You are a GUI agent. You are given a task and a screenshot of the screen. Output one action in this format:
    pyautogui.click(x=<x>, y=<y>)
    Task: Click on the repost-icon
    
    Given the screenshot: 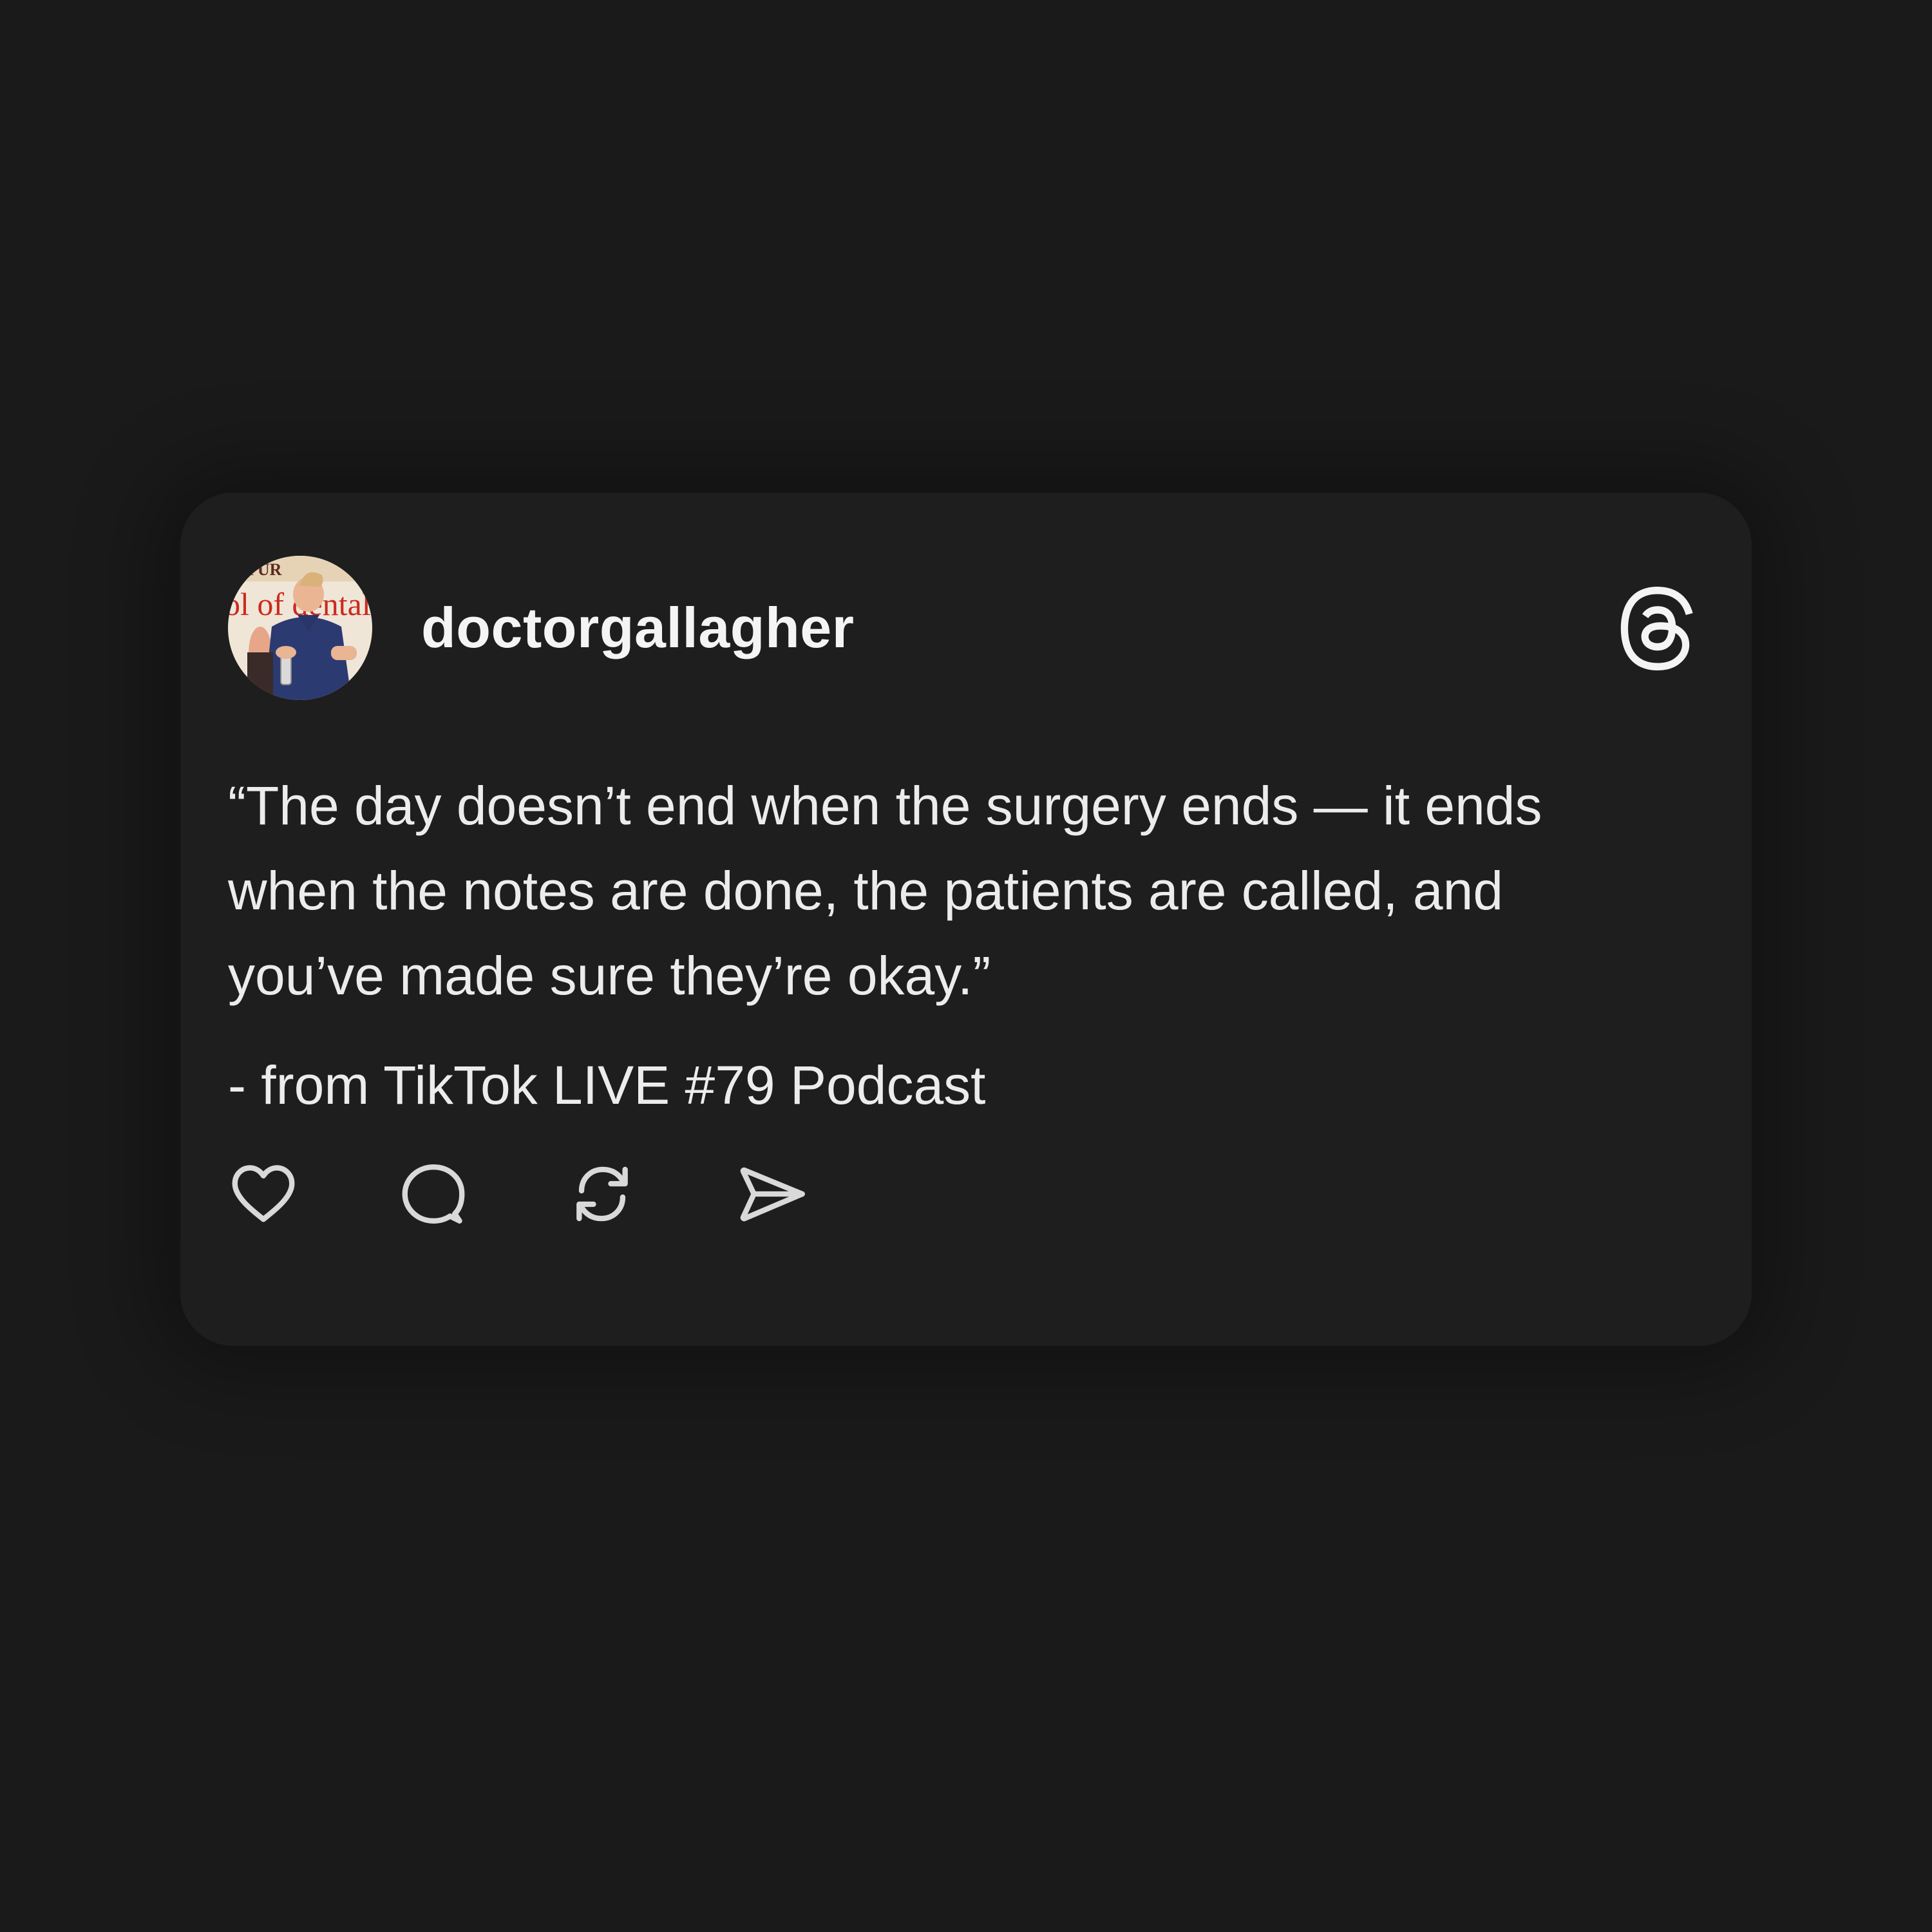 What is the action you would take?
    pyautogui.click(x=602, y=1194)
    